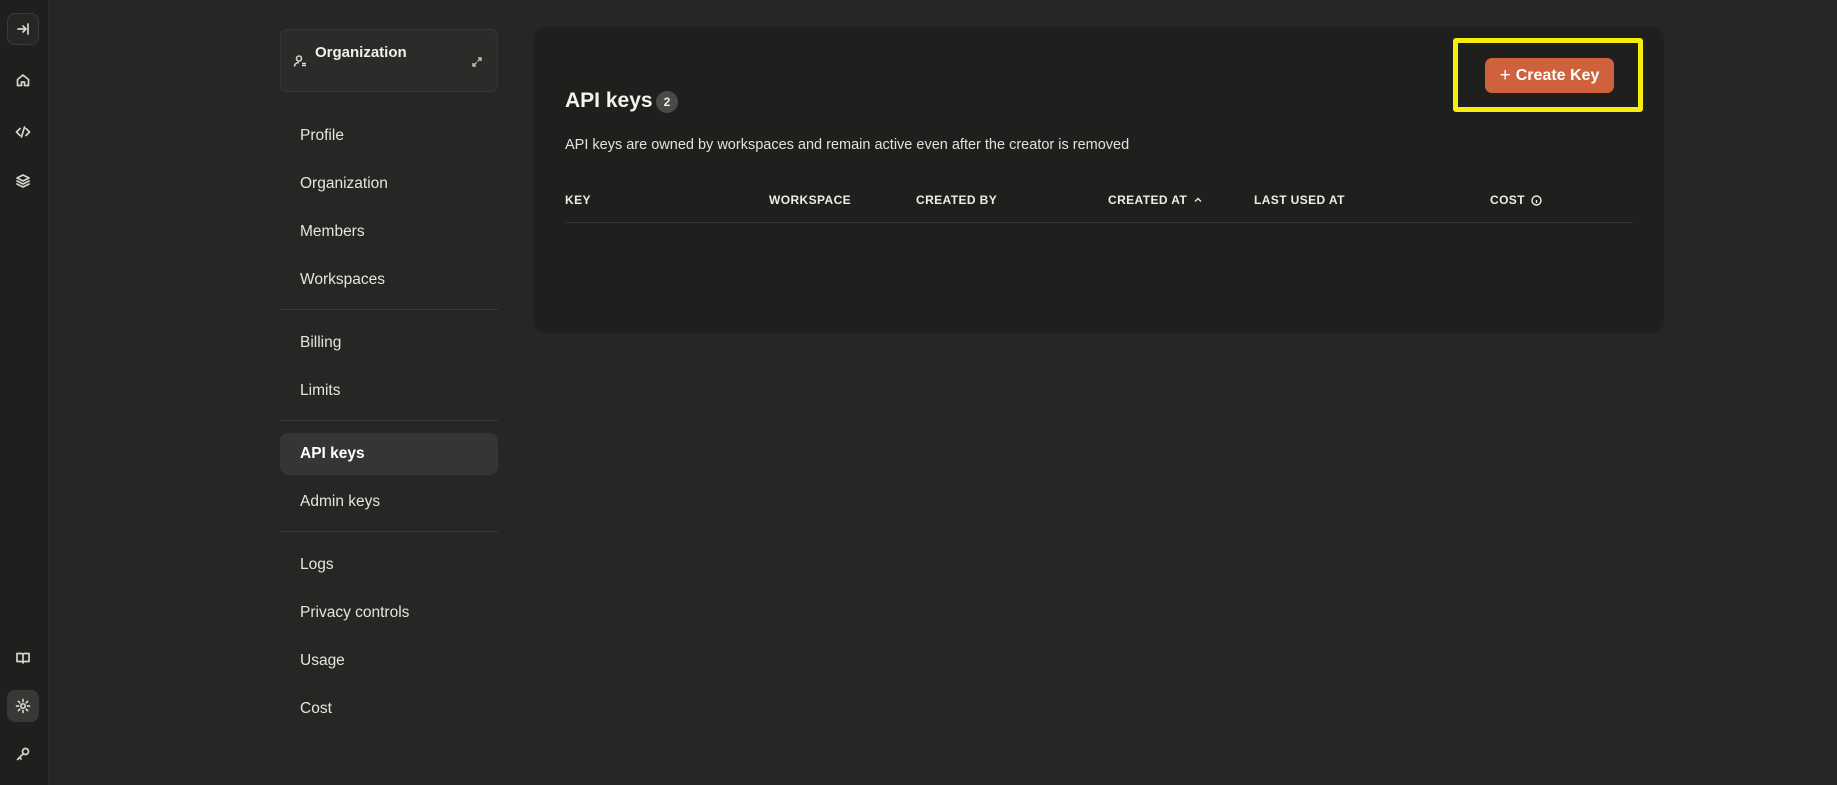  I want to click on code-icon, so click(23, 132).